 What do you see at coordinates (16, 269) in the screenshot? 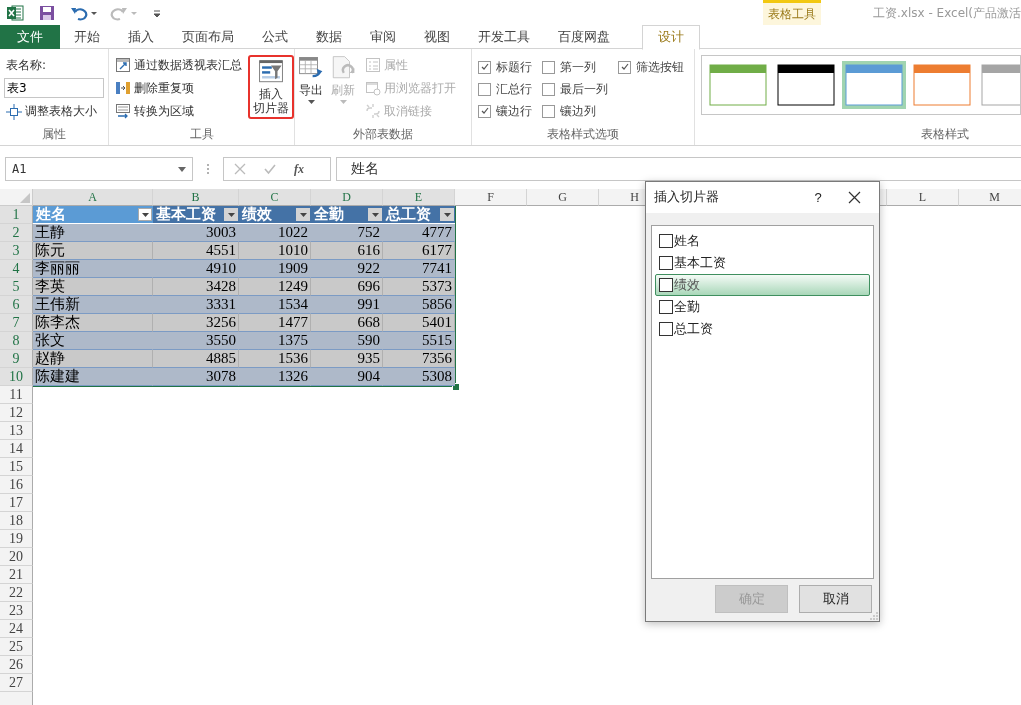
I see `row-header: 4` at bounding box center [16, 269].